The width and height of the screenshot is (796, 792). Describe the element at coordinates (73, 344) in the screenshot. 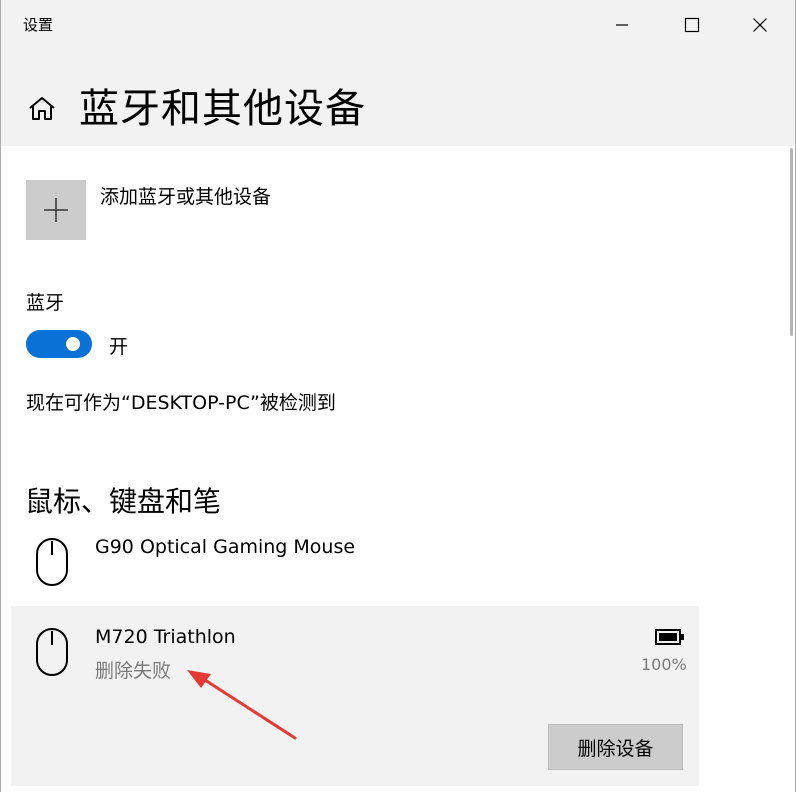

I see `toggle-knob` at that location.